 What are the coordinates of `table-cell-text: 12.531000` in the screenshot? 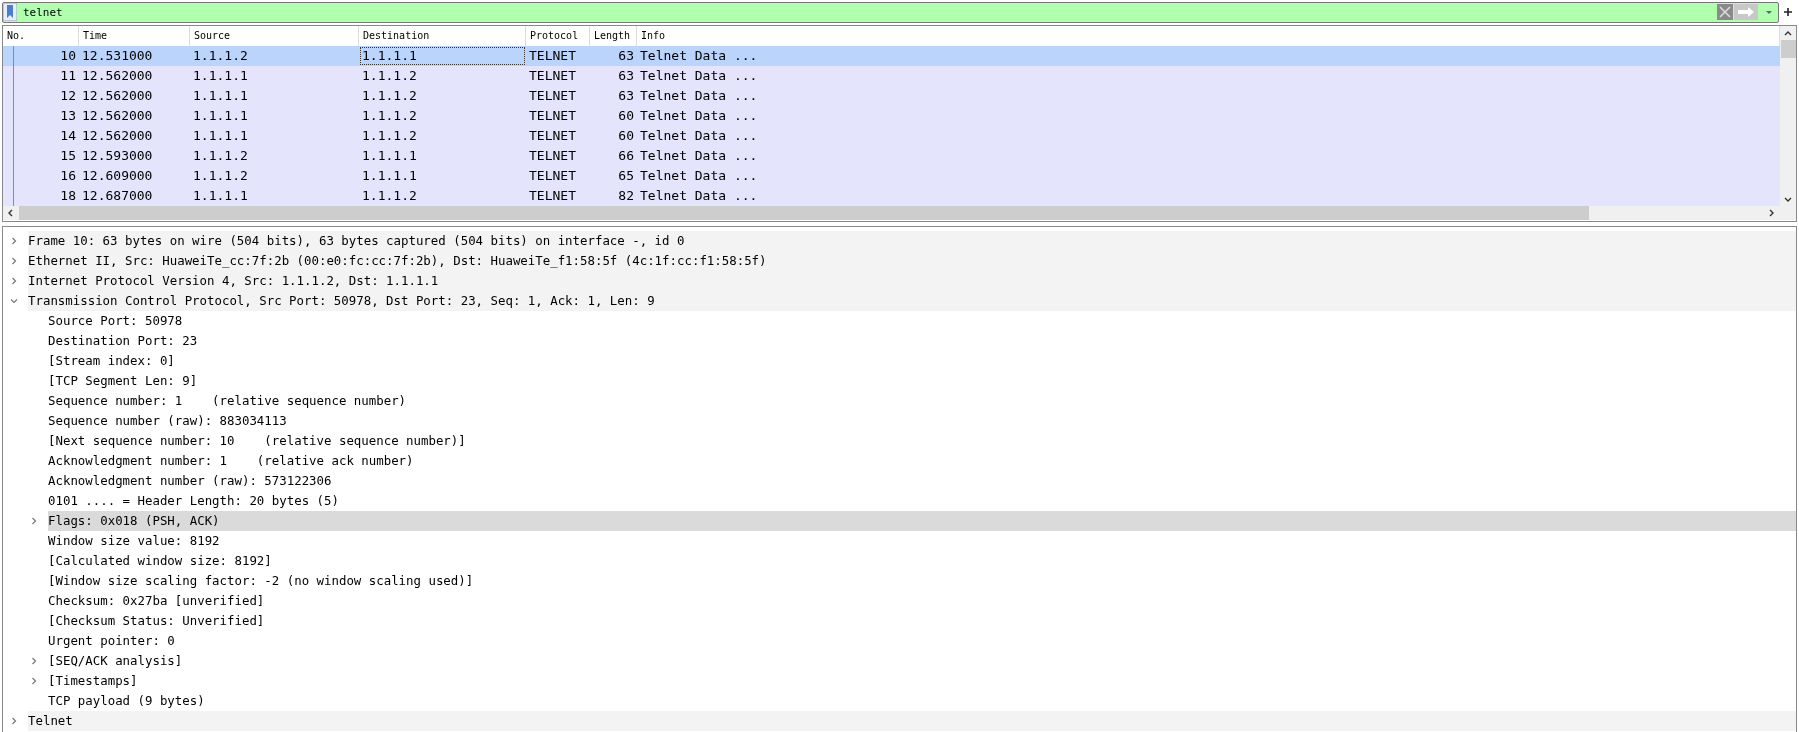 It's located at (117, 56).